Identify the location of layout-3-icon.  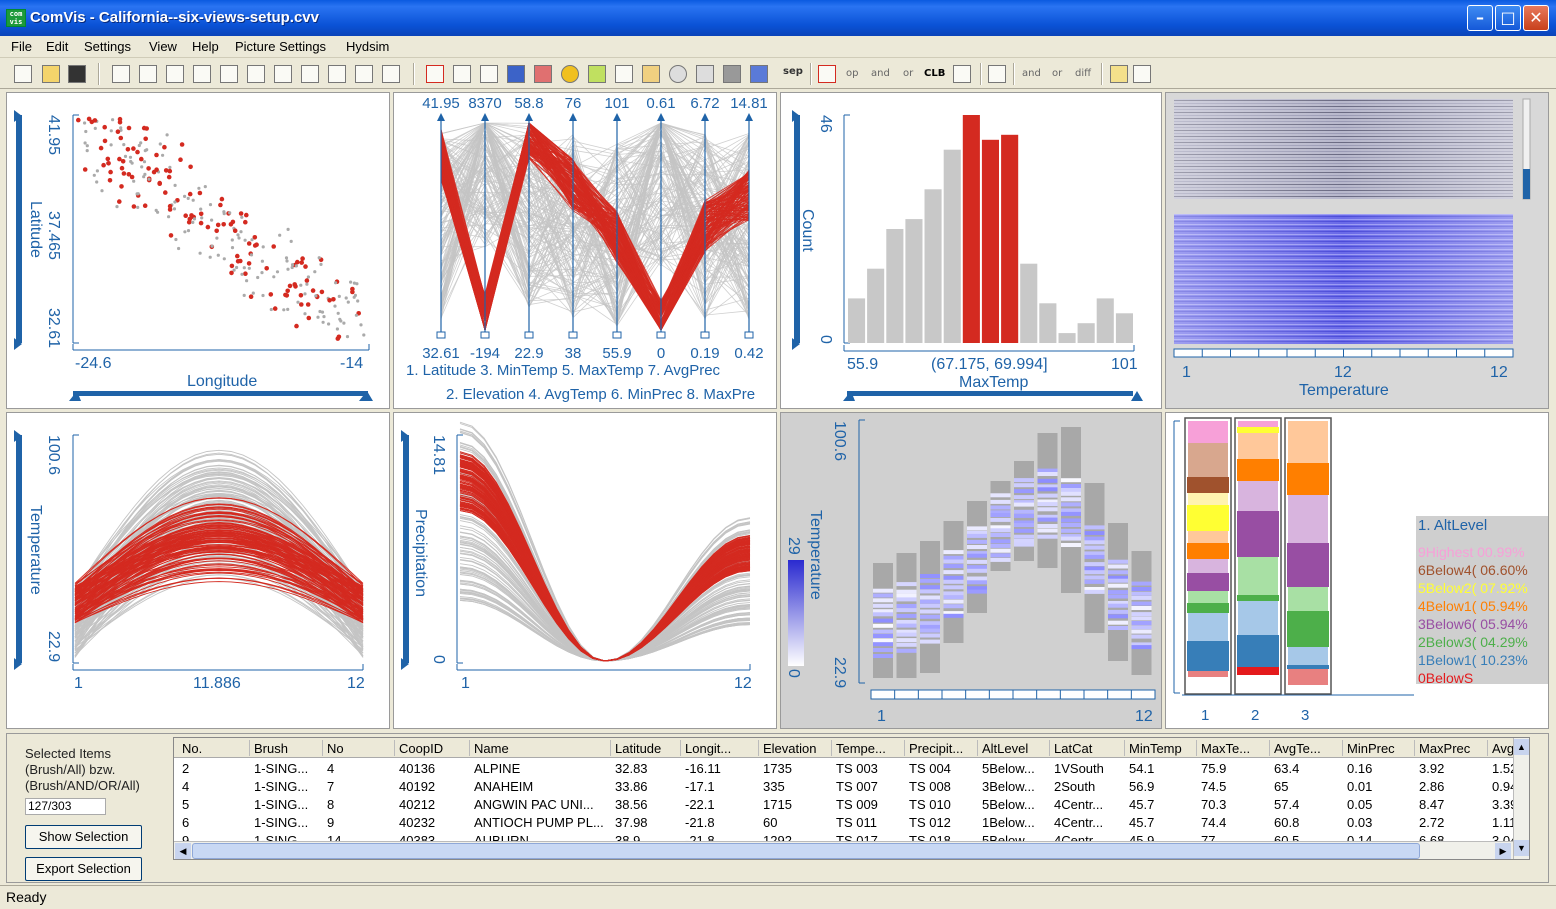
(175, 74).